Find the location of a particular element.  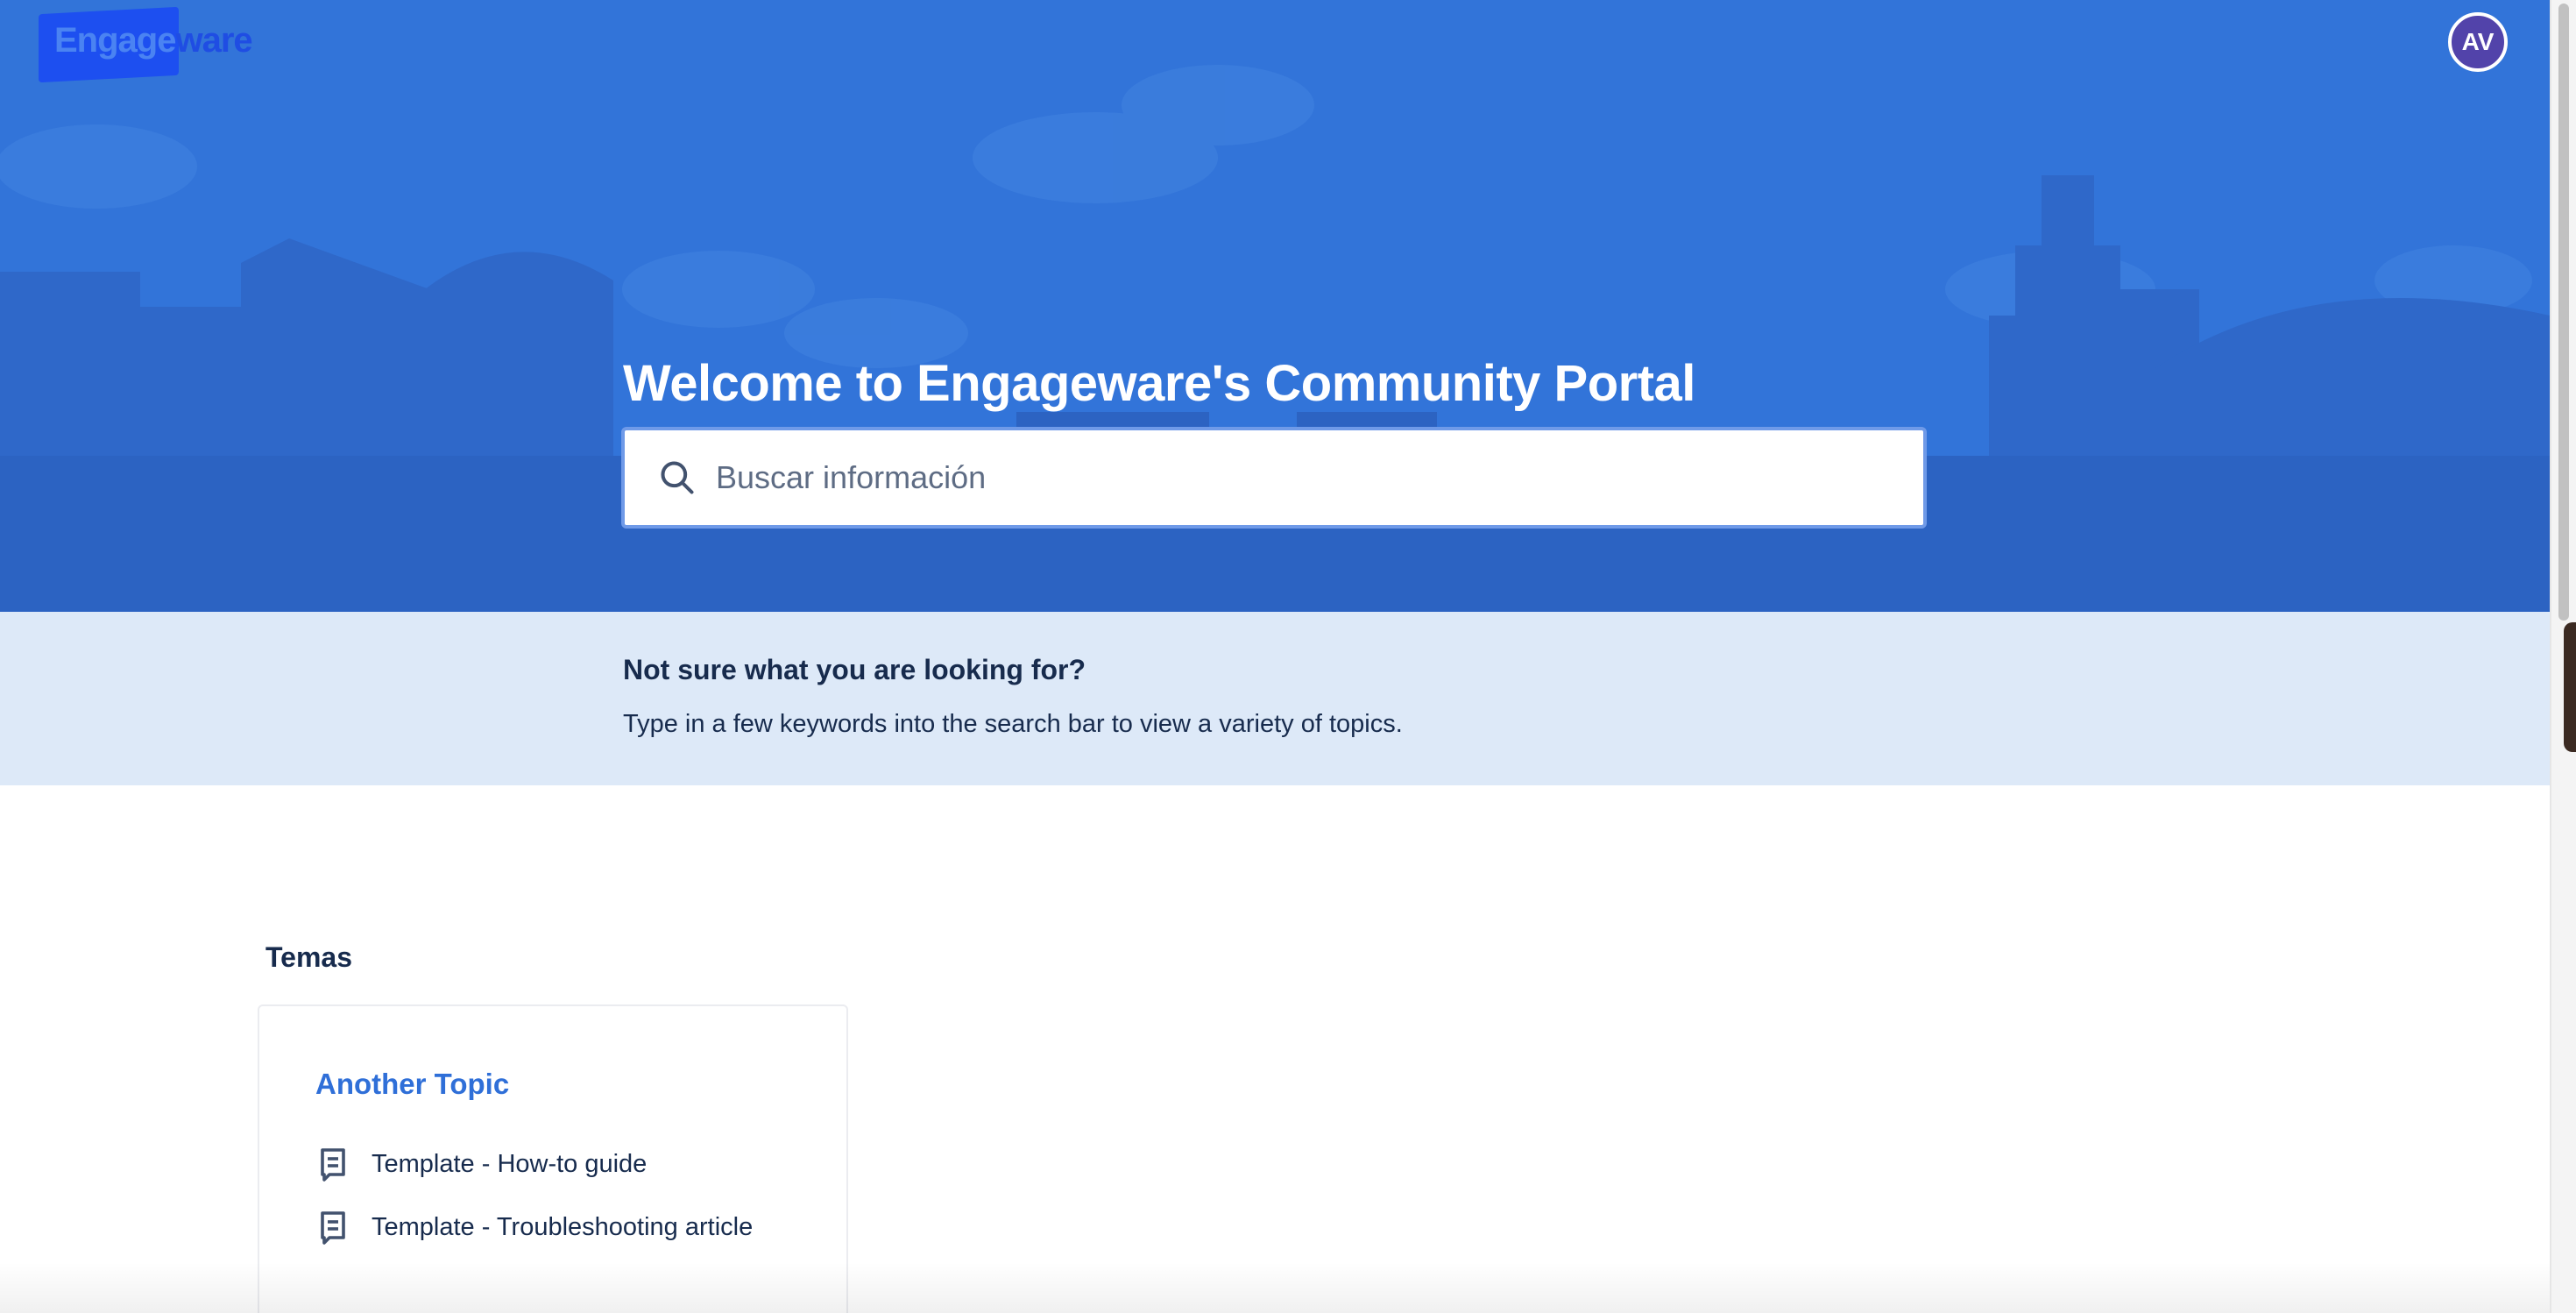

logo-wordmark: Engageware is located at coordinates (153, 40).